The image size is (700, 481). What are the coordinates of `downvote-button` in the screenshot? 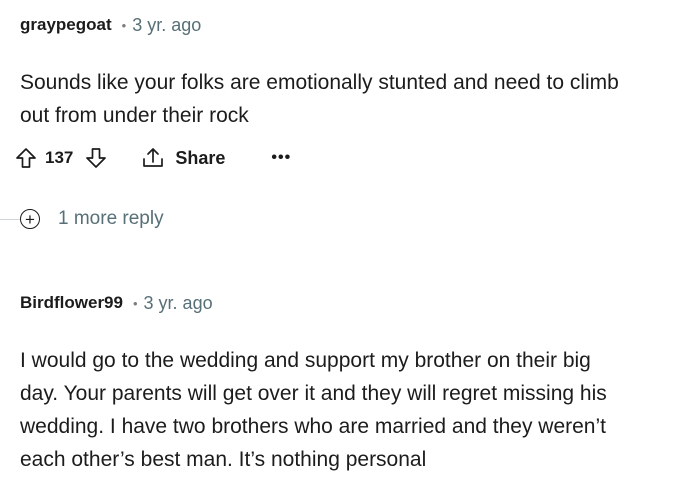 It's located at (96, 158).